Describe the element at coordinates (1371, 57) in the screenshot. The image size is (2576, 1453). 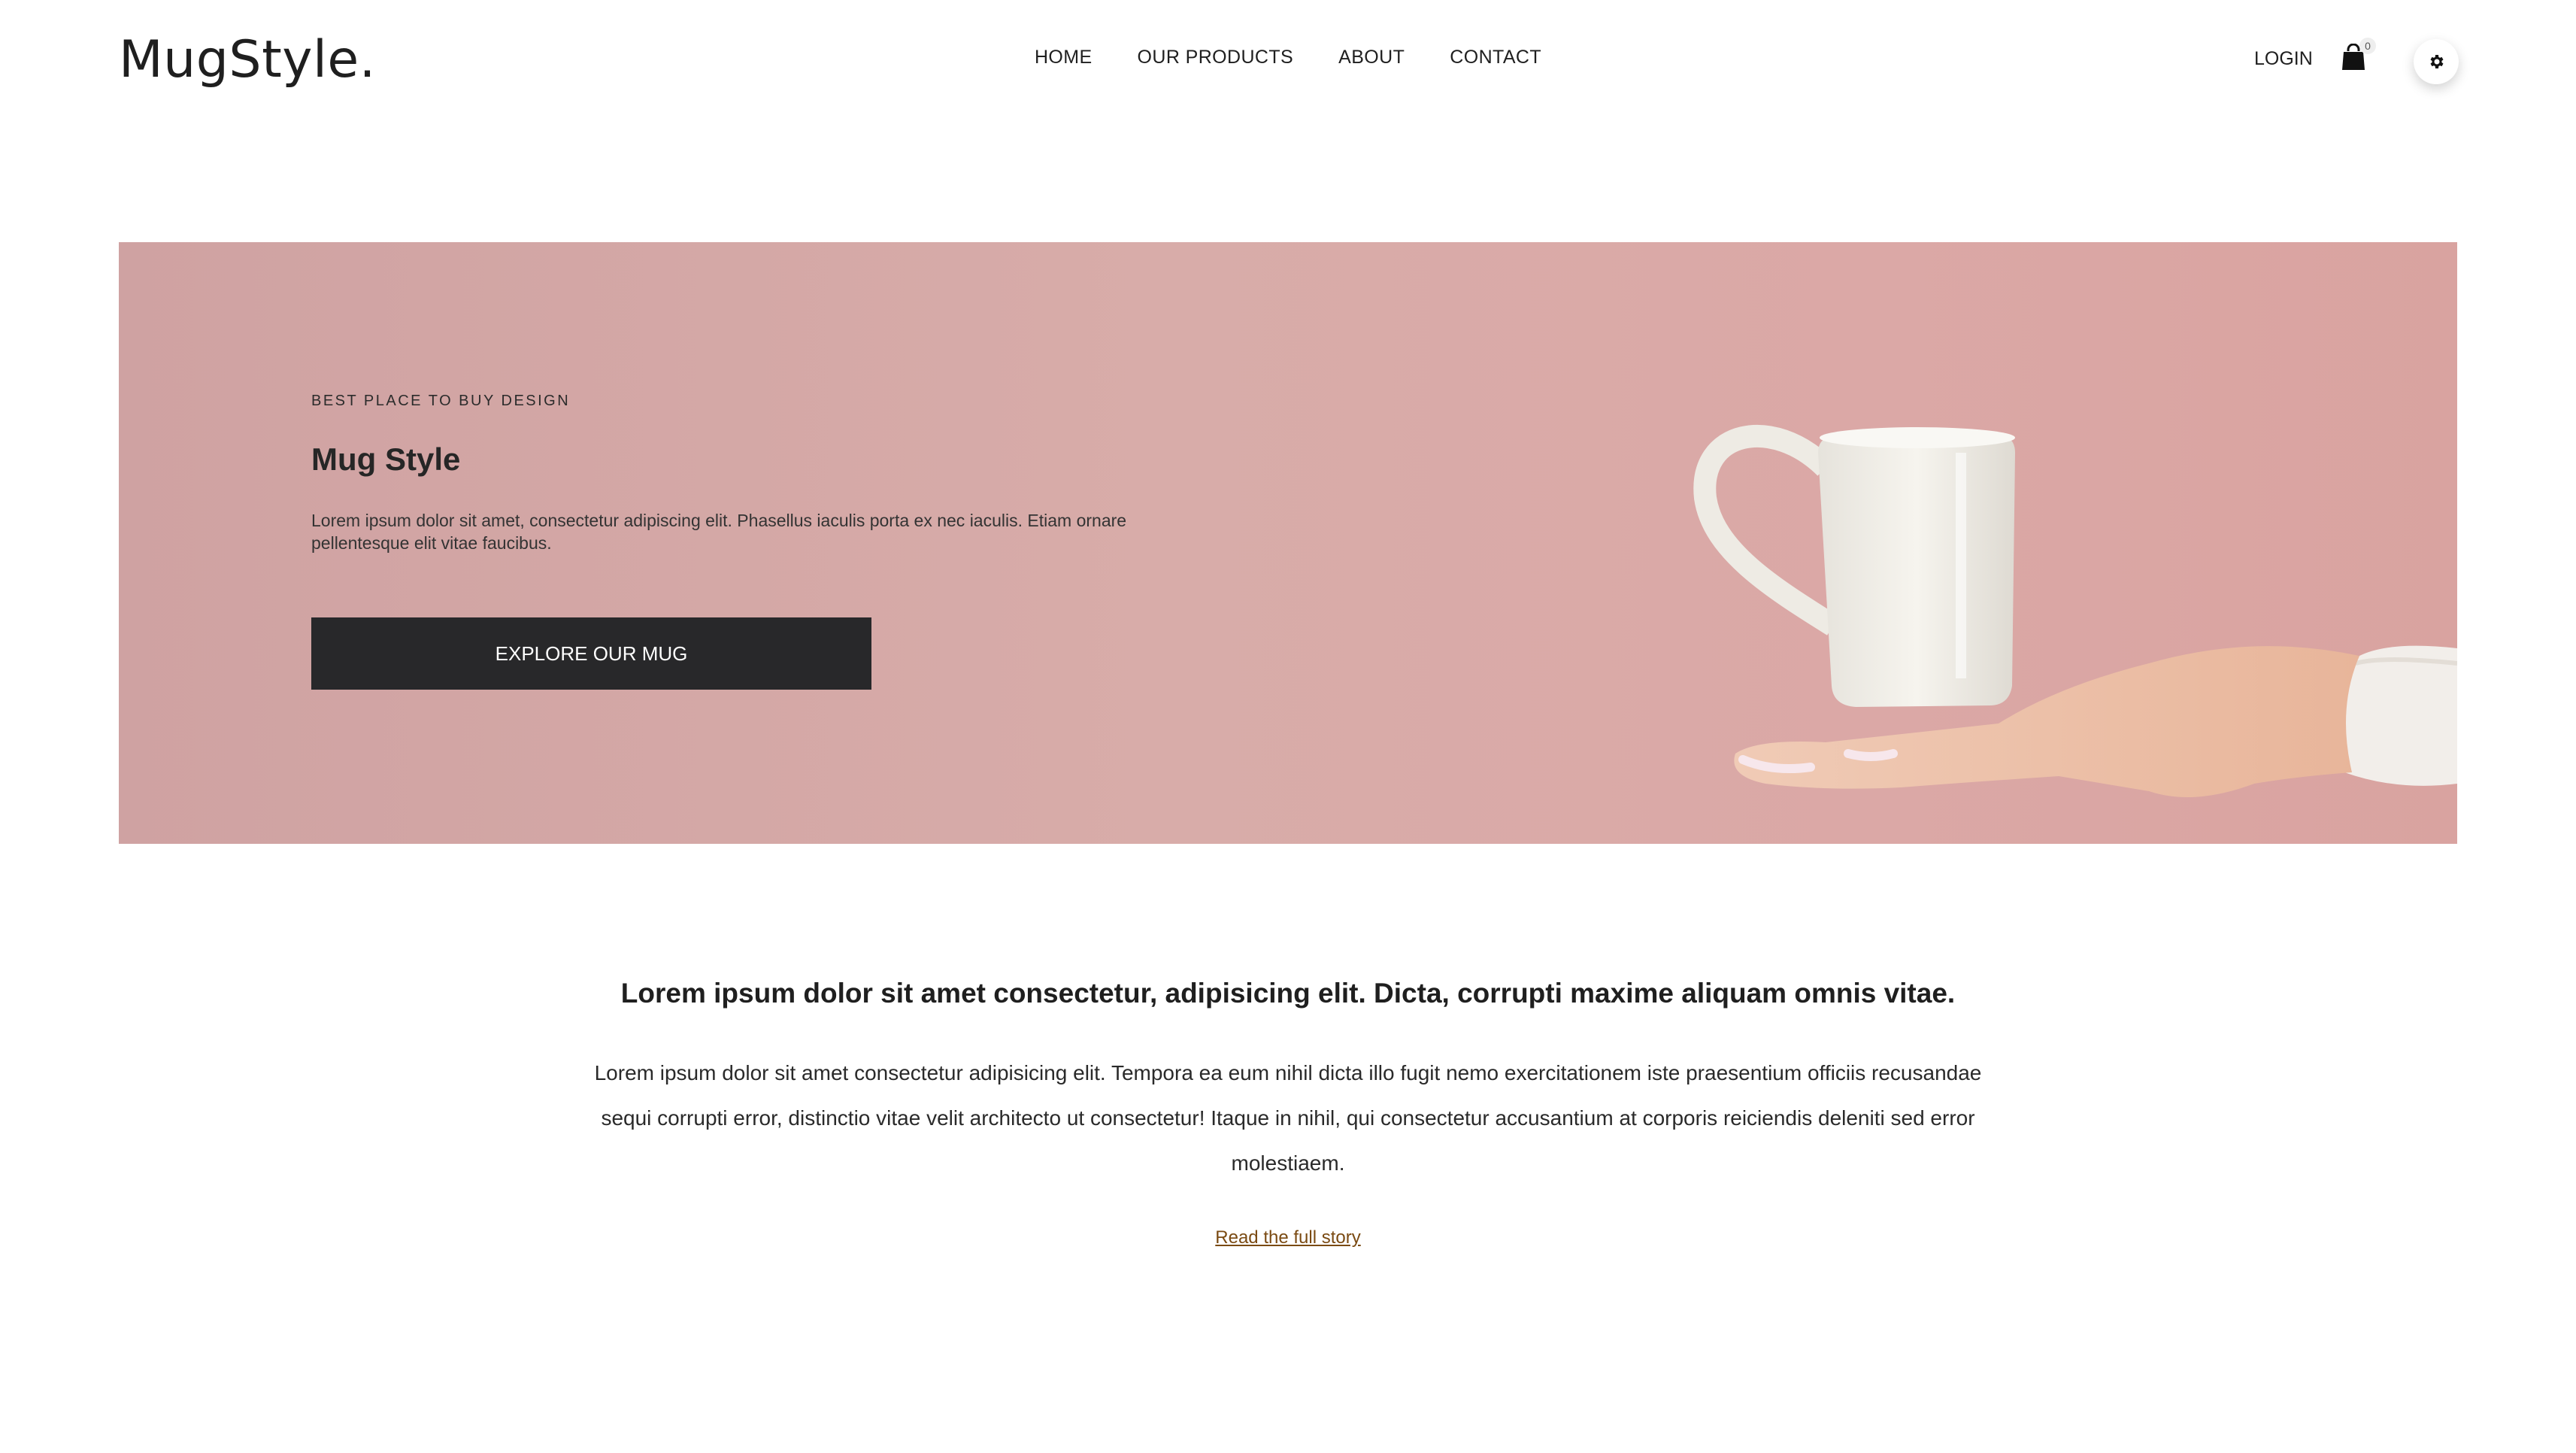
I see `nav-about: ABOUT` at that location.